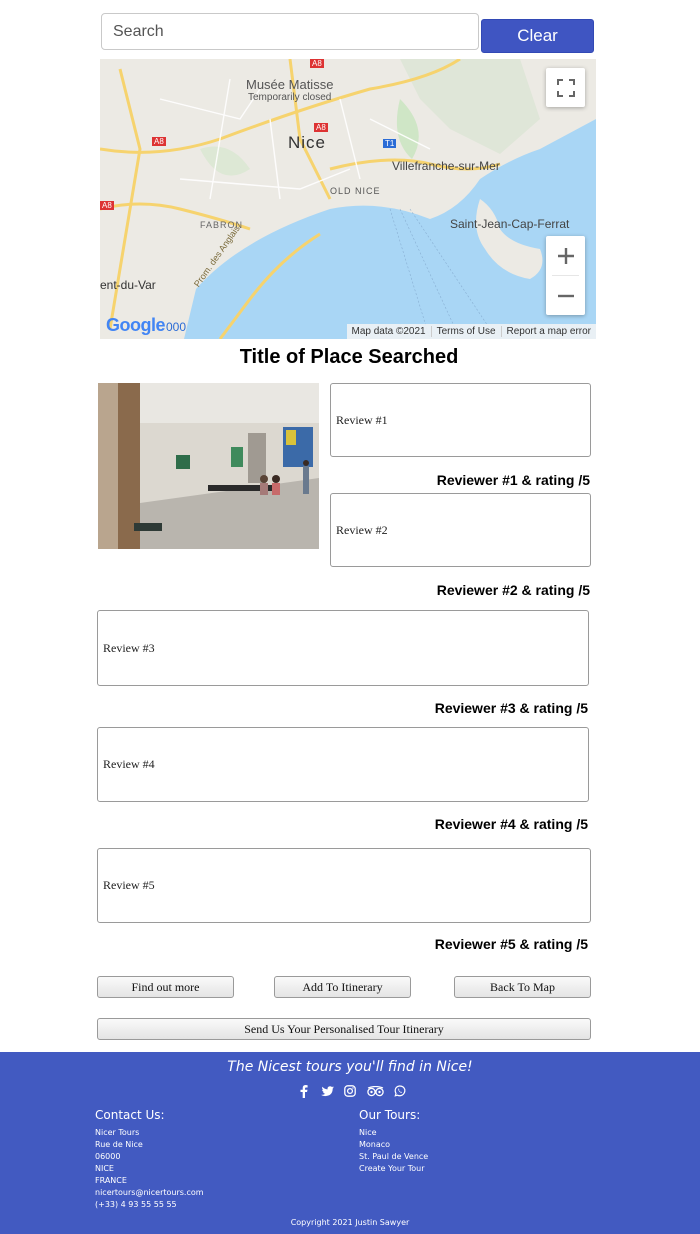 This screenshot has height=1234, width=700. Describe the element at coordinates (117, 1132) in the screenshot. I see `contact-line: Nicer Tours` at that location.